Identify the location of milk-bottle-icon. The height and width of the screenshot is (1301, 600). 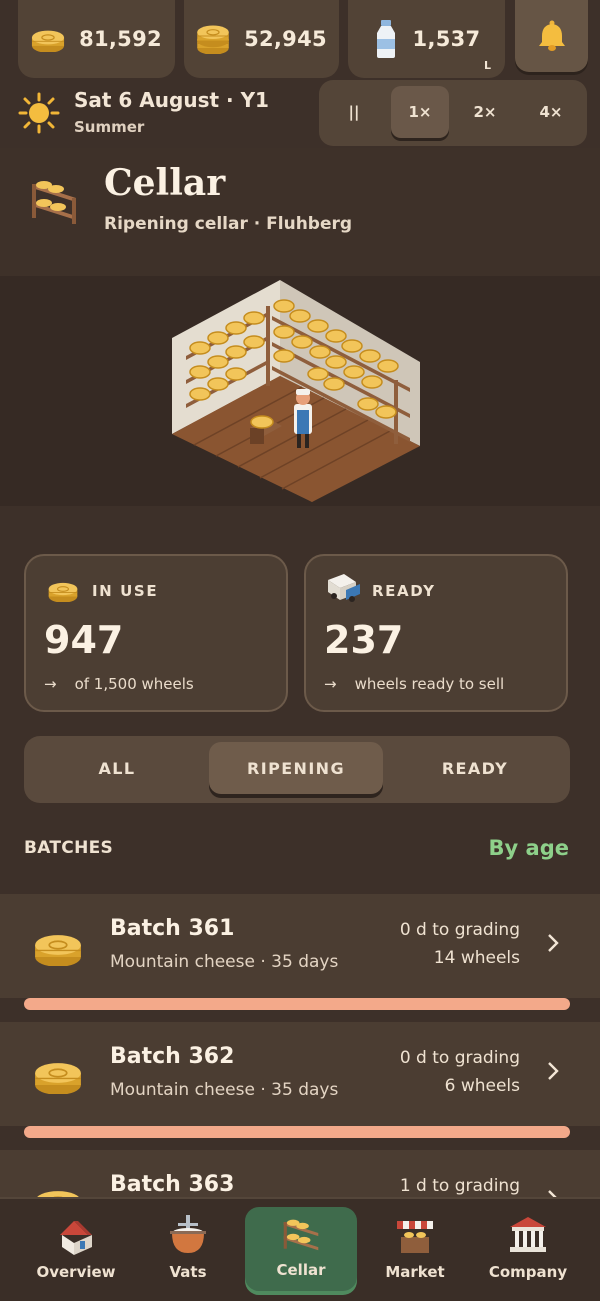
(385, 39).